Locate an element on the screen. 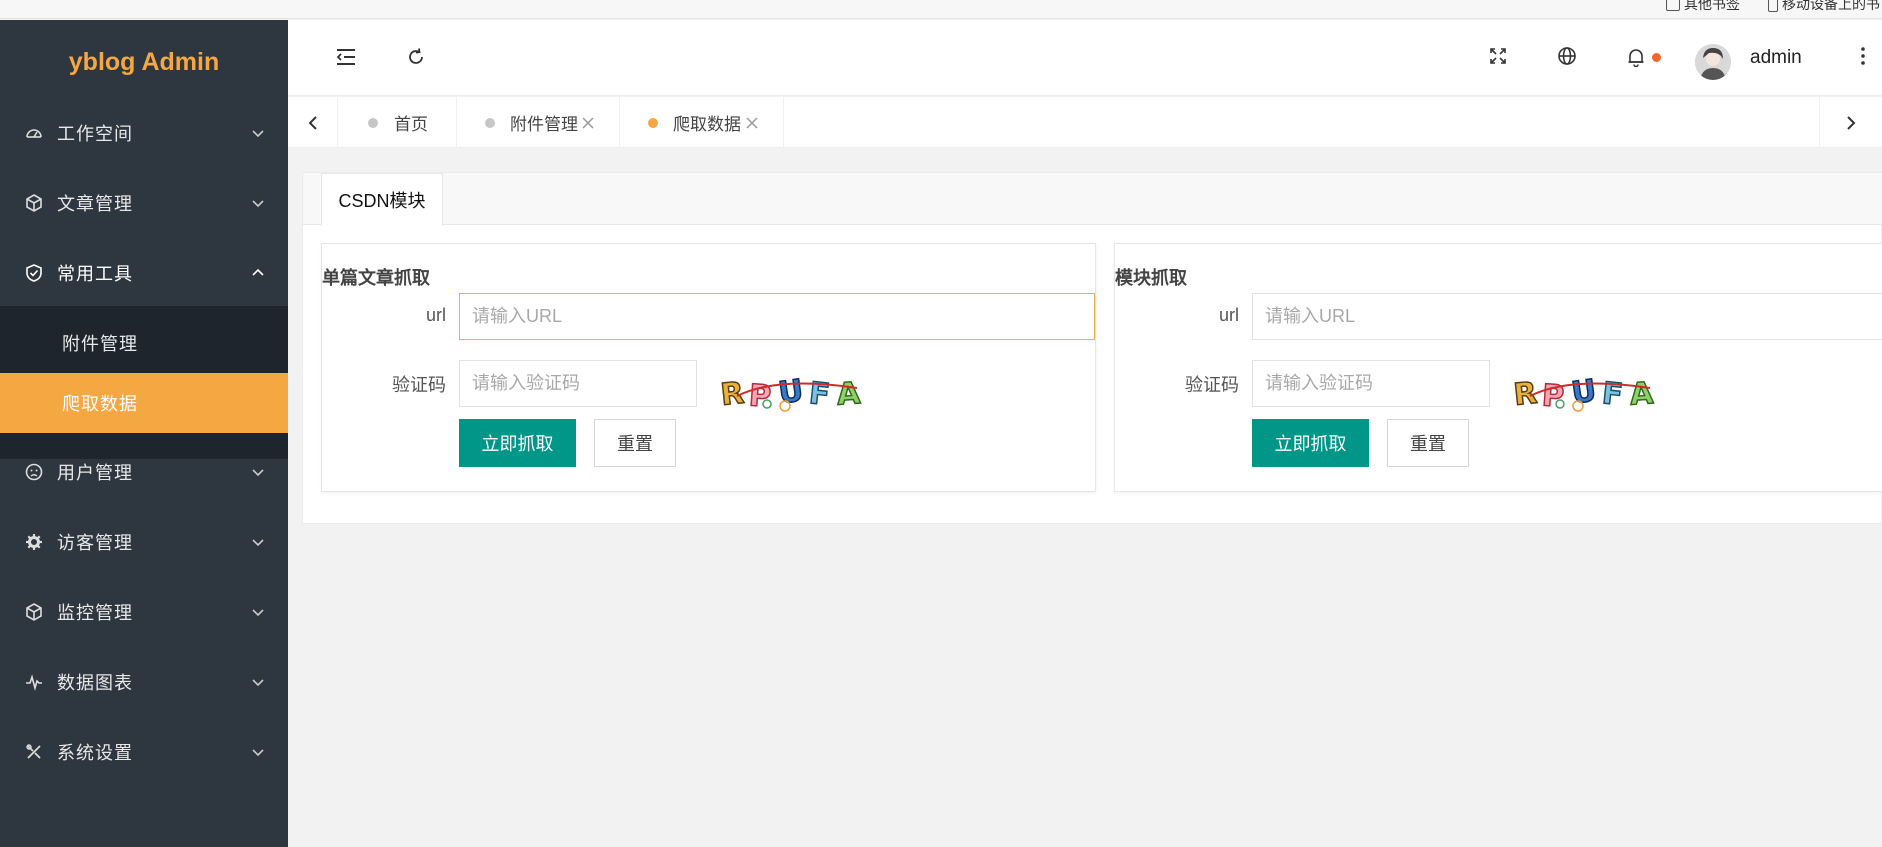  sidebar-item-settings: 系统设置 is located at coordinates (144, 752).